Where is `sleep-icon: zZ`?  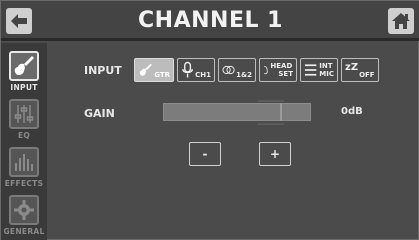 sleep-icon: zZ is located at coordinates (352, 67).